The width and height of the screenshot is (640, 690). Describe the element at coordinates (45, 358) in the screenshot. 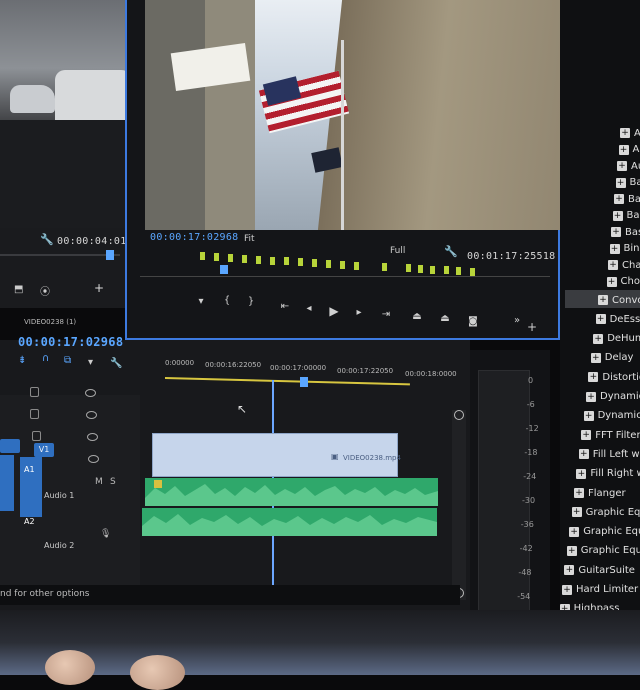

I see `magnet-icon: ∩` at that location.